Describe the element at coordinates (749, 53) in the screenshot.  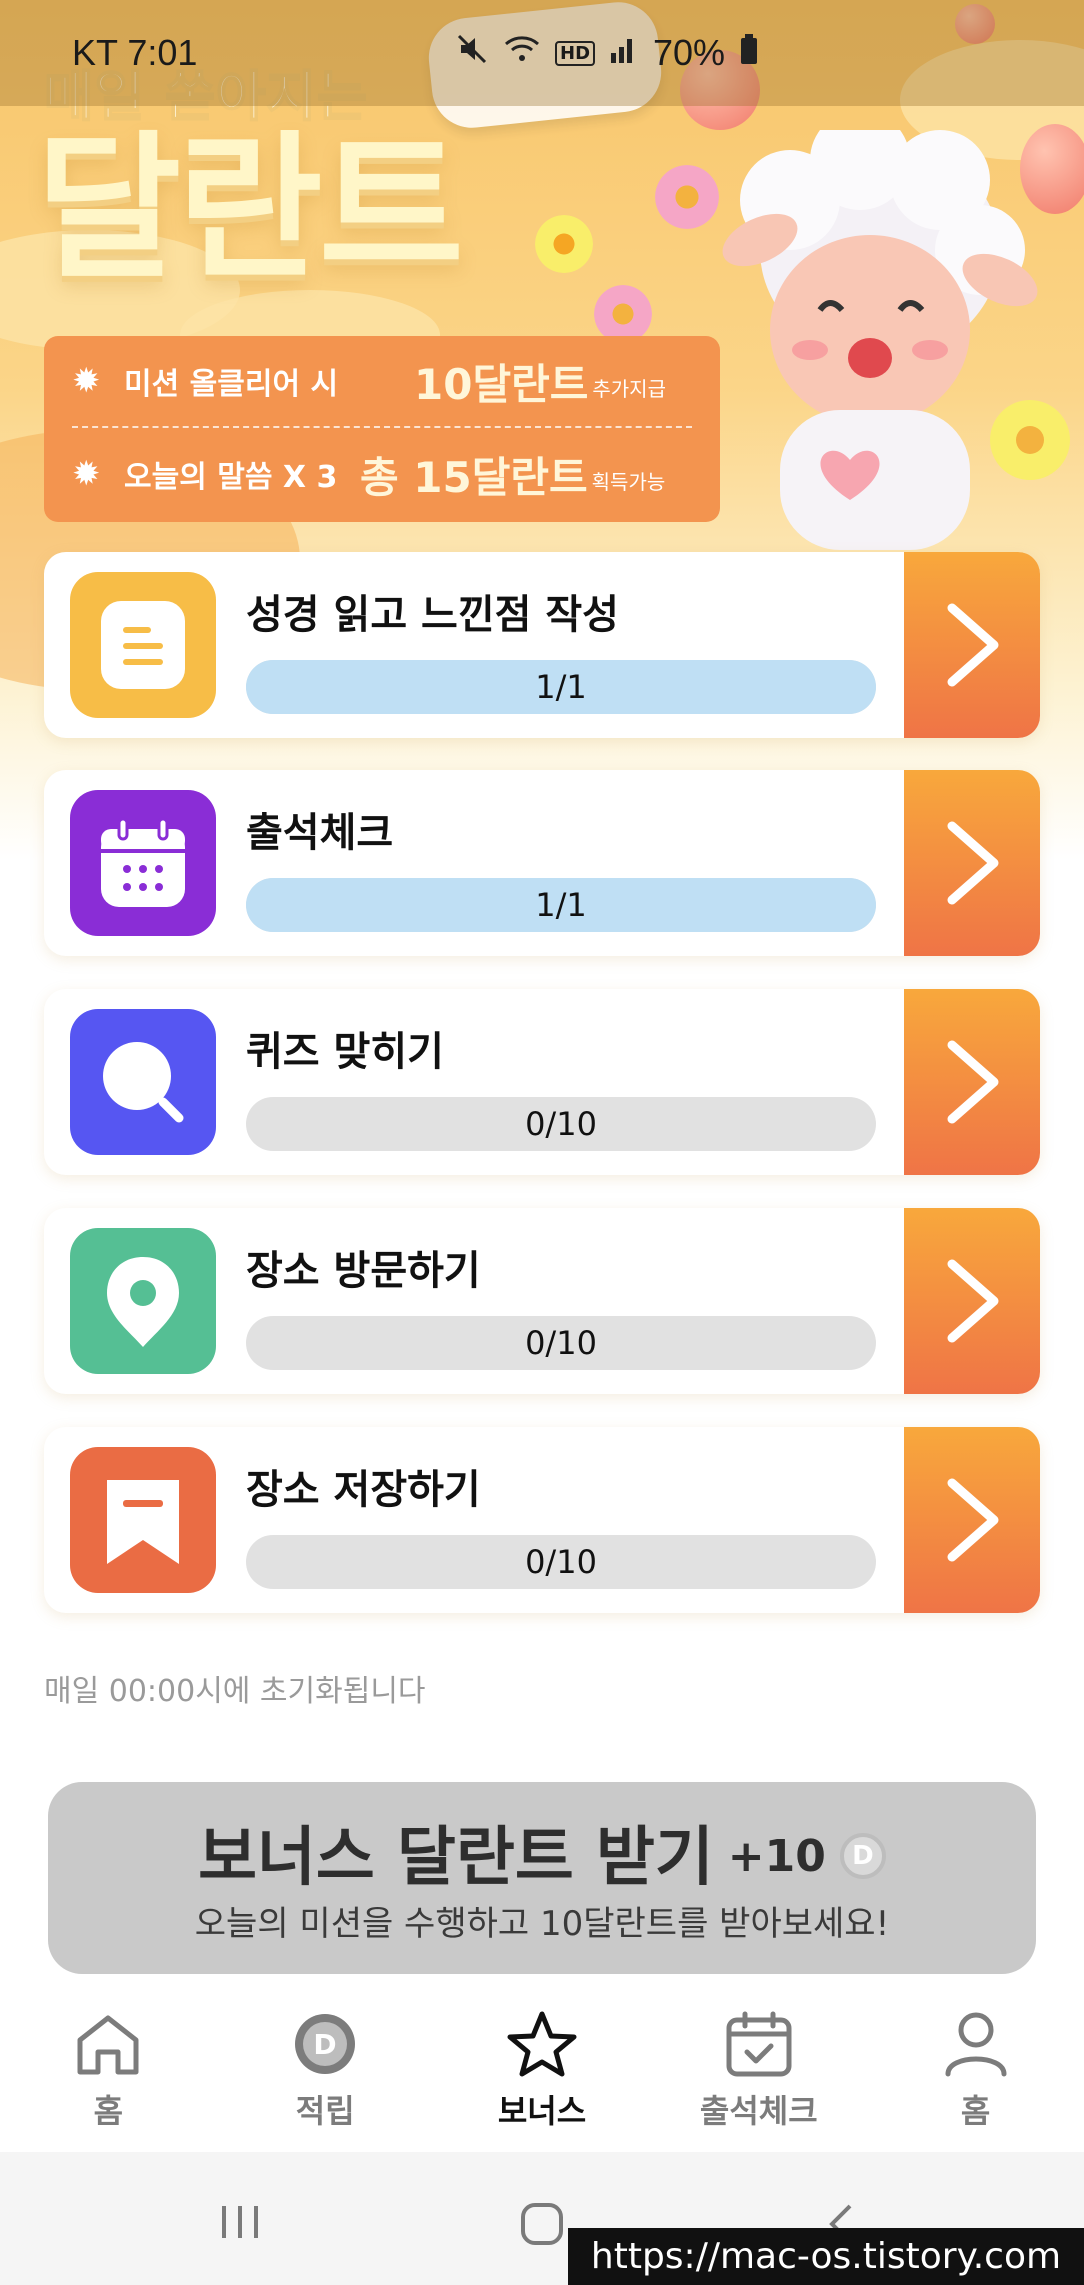
I see `battery-icon` at that location.